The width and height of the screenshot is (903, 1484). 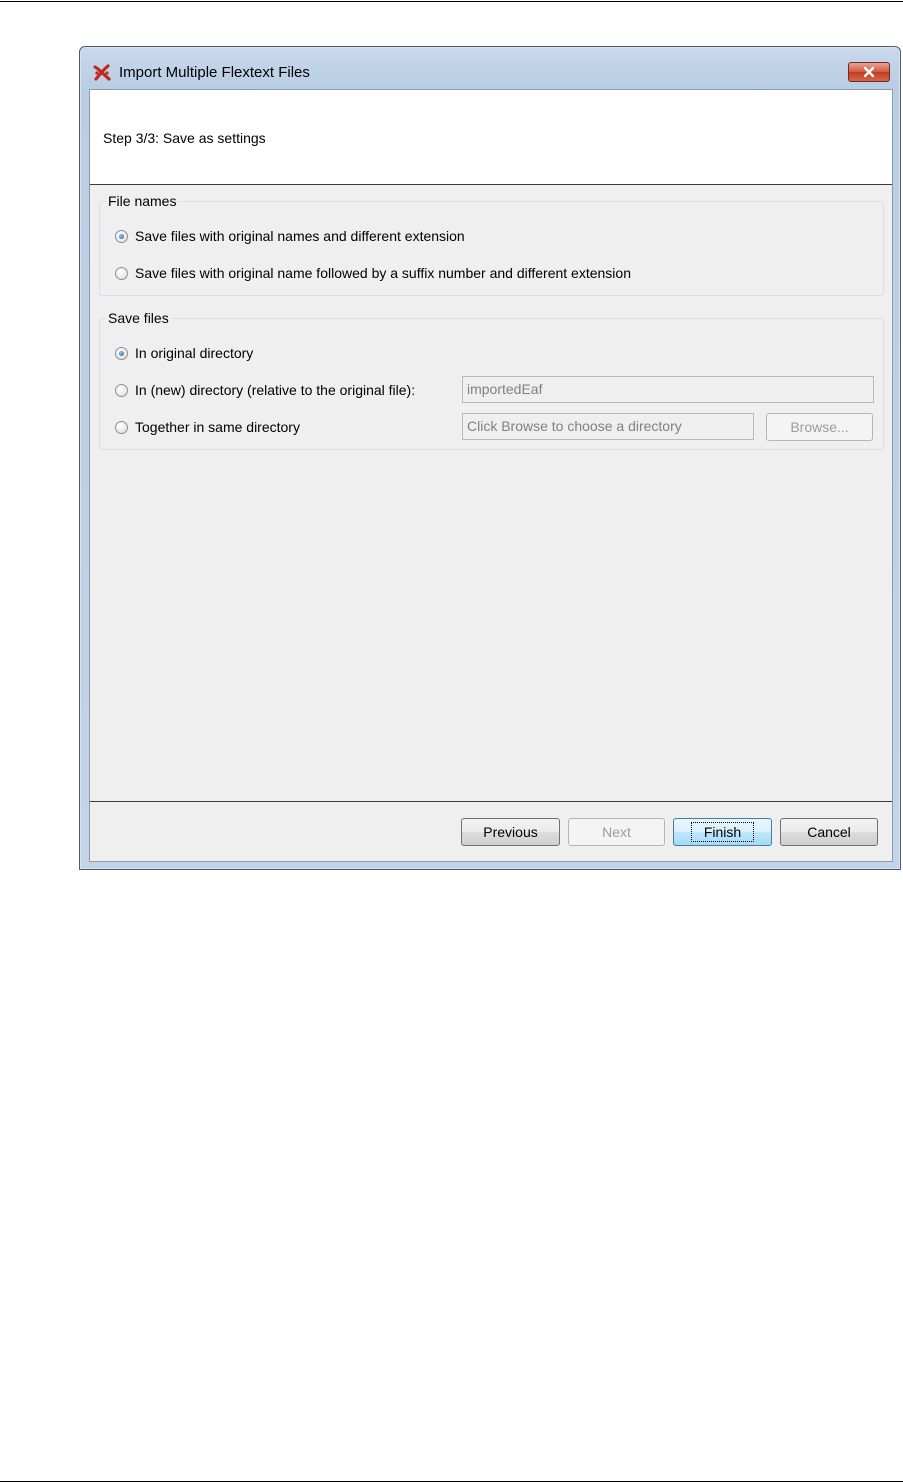 What do you see at coordinates (451, 1481) in the screenshot?
I see `page-bottom-rule` at bounding box center [451, 1481].